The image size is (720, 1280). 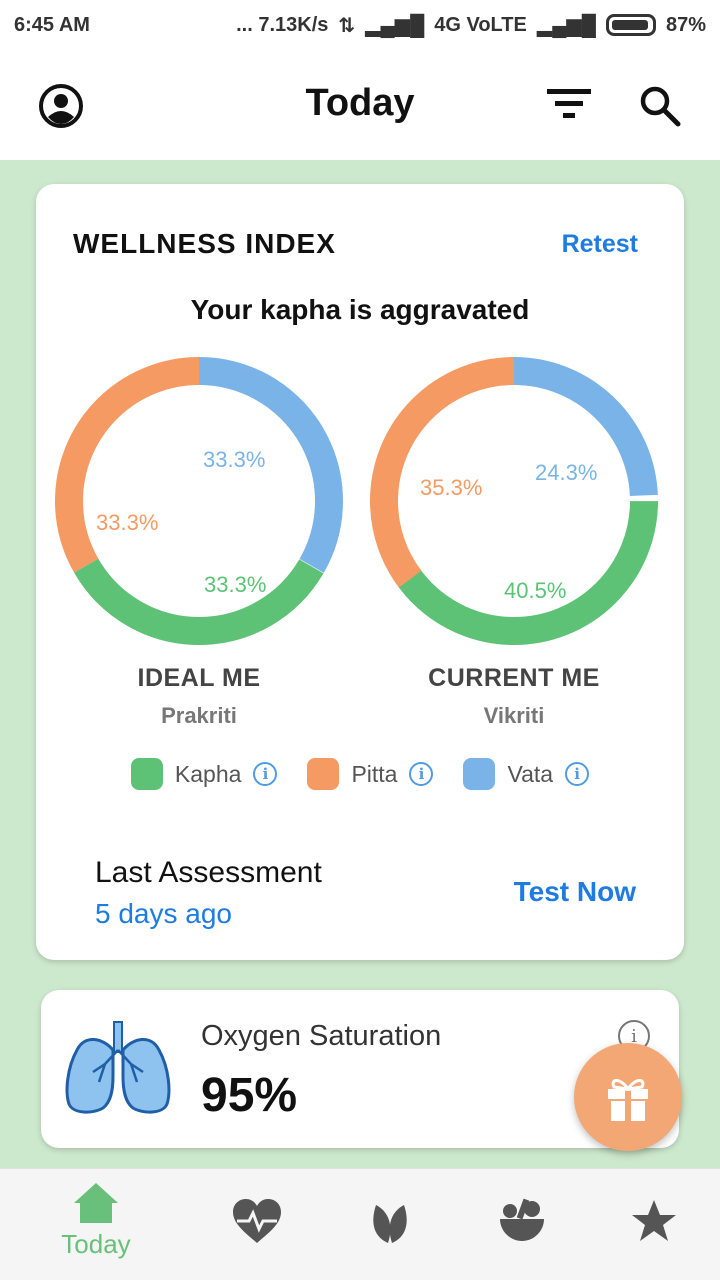 I want to click on ideal-me-label: IDEAL ME Prakriti, so click(x=199, y=696).